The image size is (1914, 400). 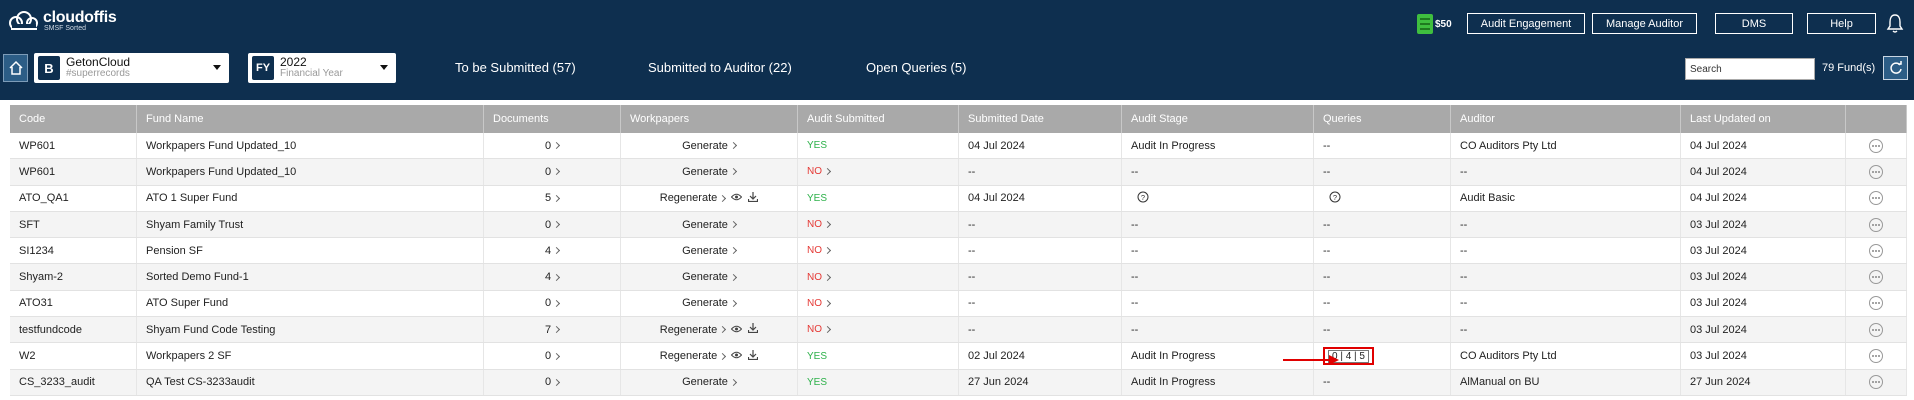 I want to click on column-header-queries: Queries, so click(x=1382, y=119).